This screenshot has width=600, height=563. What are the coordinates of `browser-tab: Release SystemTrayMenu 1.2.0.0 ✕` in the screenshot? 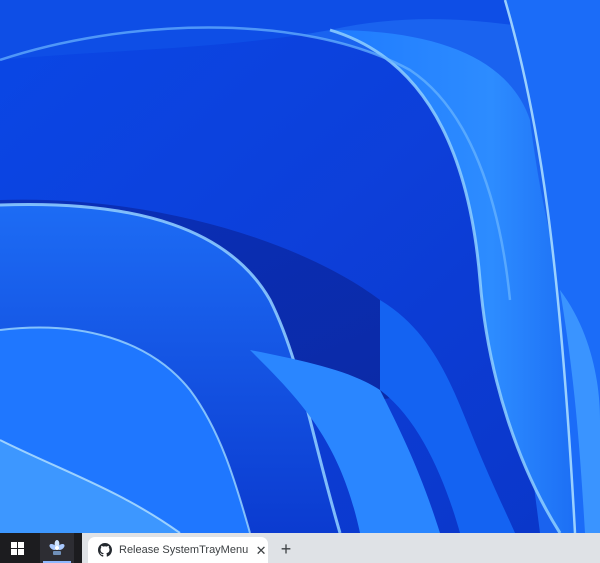 It's located at (178, 550).